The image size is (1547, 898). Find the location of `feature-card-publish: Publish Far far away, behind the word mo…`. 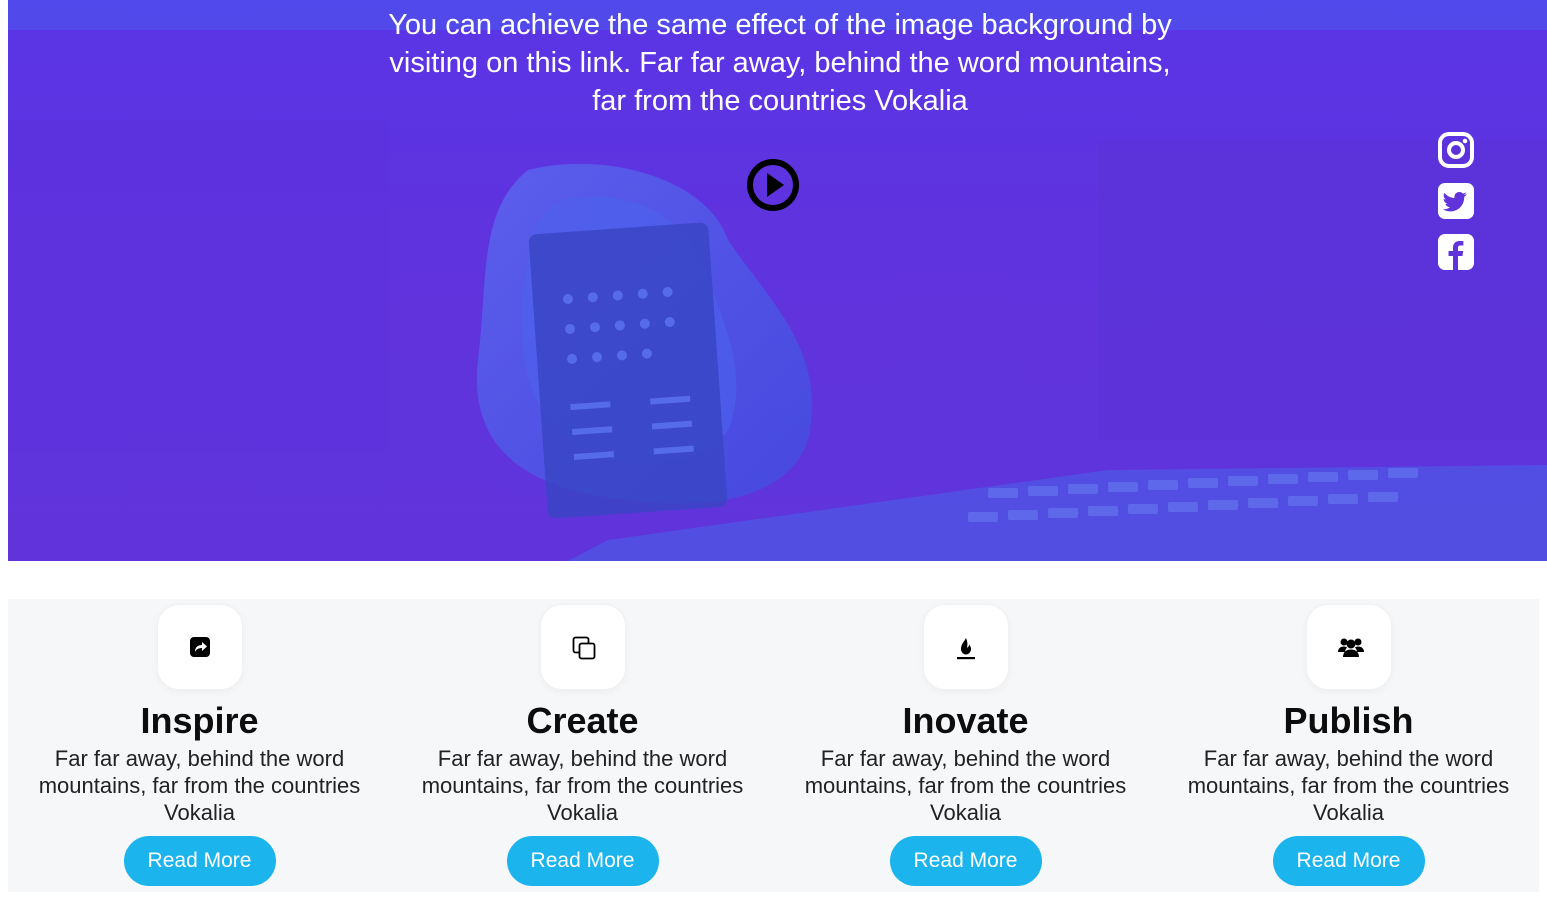

feature-card-publish: Publish Far far away, behind the word mo… is located at coordinates (1348, 745).